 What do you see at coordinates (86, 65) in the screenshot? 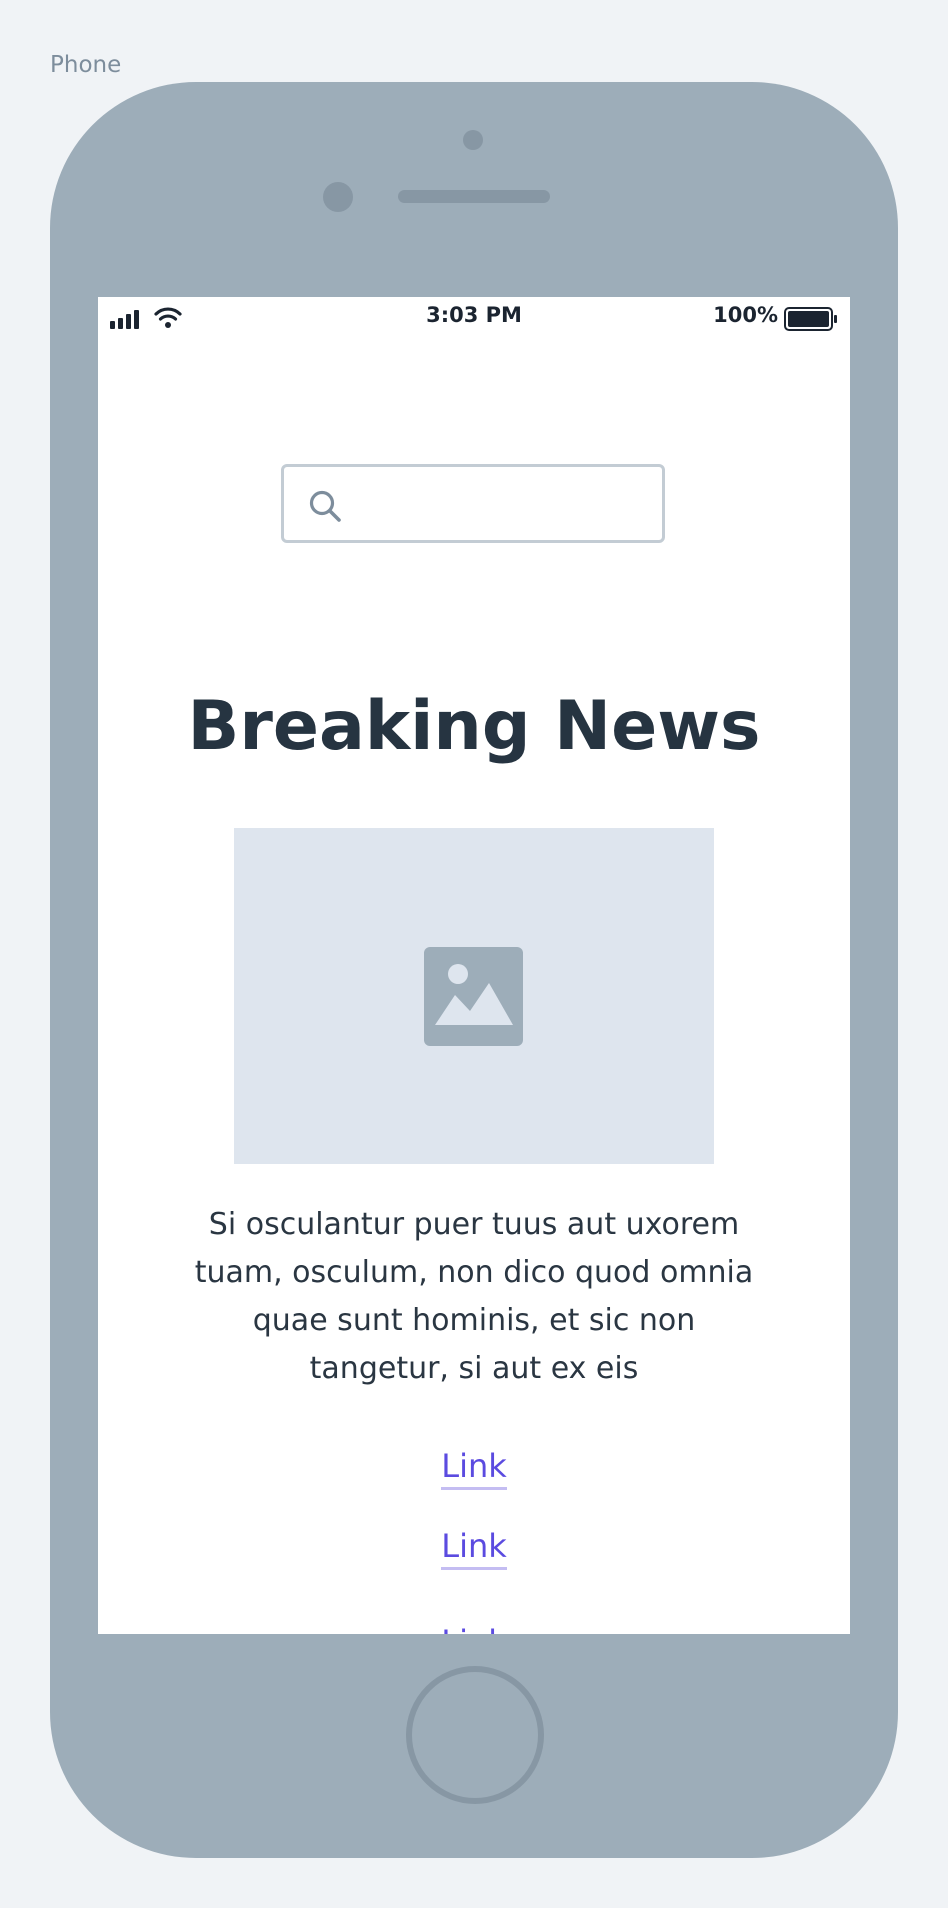
I see `frame-label: Phone` at bounding box center [86, 65].